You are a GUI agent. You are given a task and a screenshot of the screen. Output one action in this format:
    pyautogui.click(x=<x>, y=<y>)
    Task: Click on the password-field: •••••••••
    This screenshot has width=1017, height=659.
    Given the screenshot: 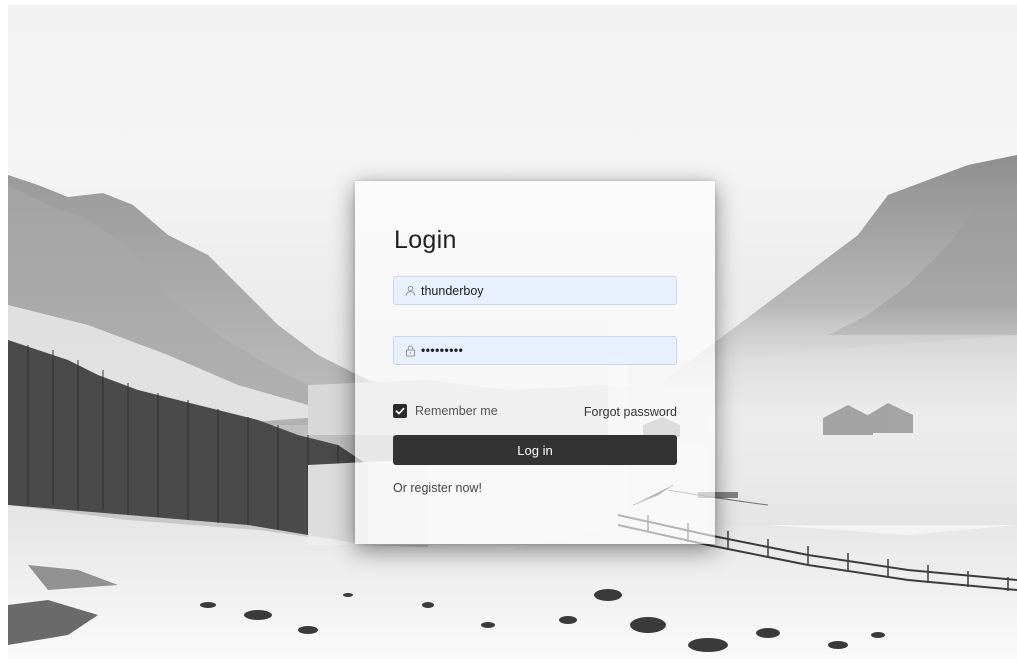 What is the action you would take?
    pyautogui.click(x=535, y=350)
    